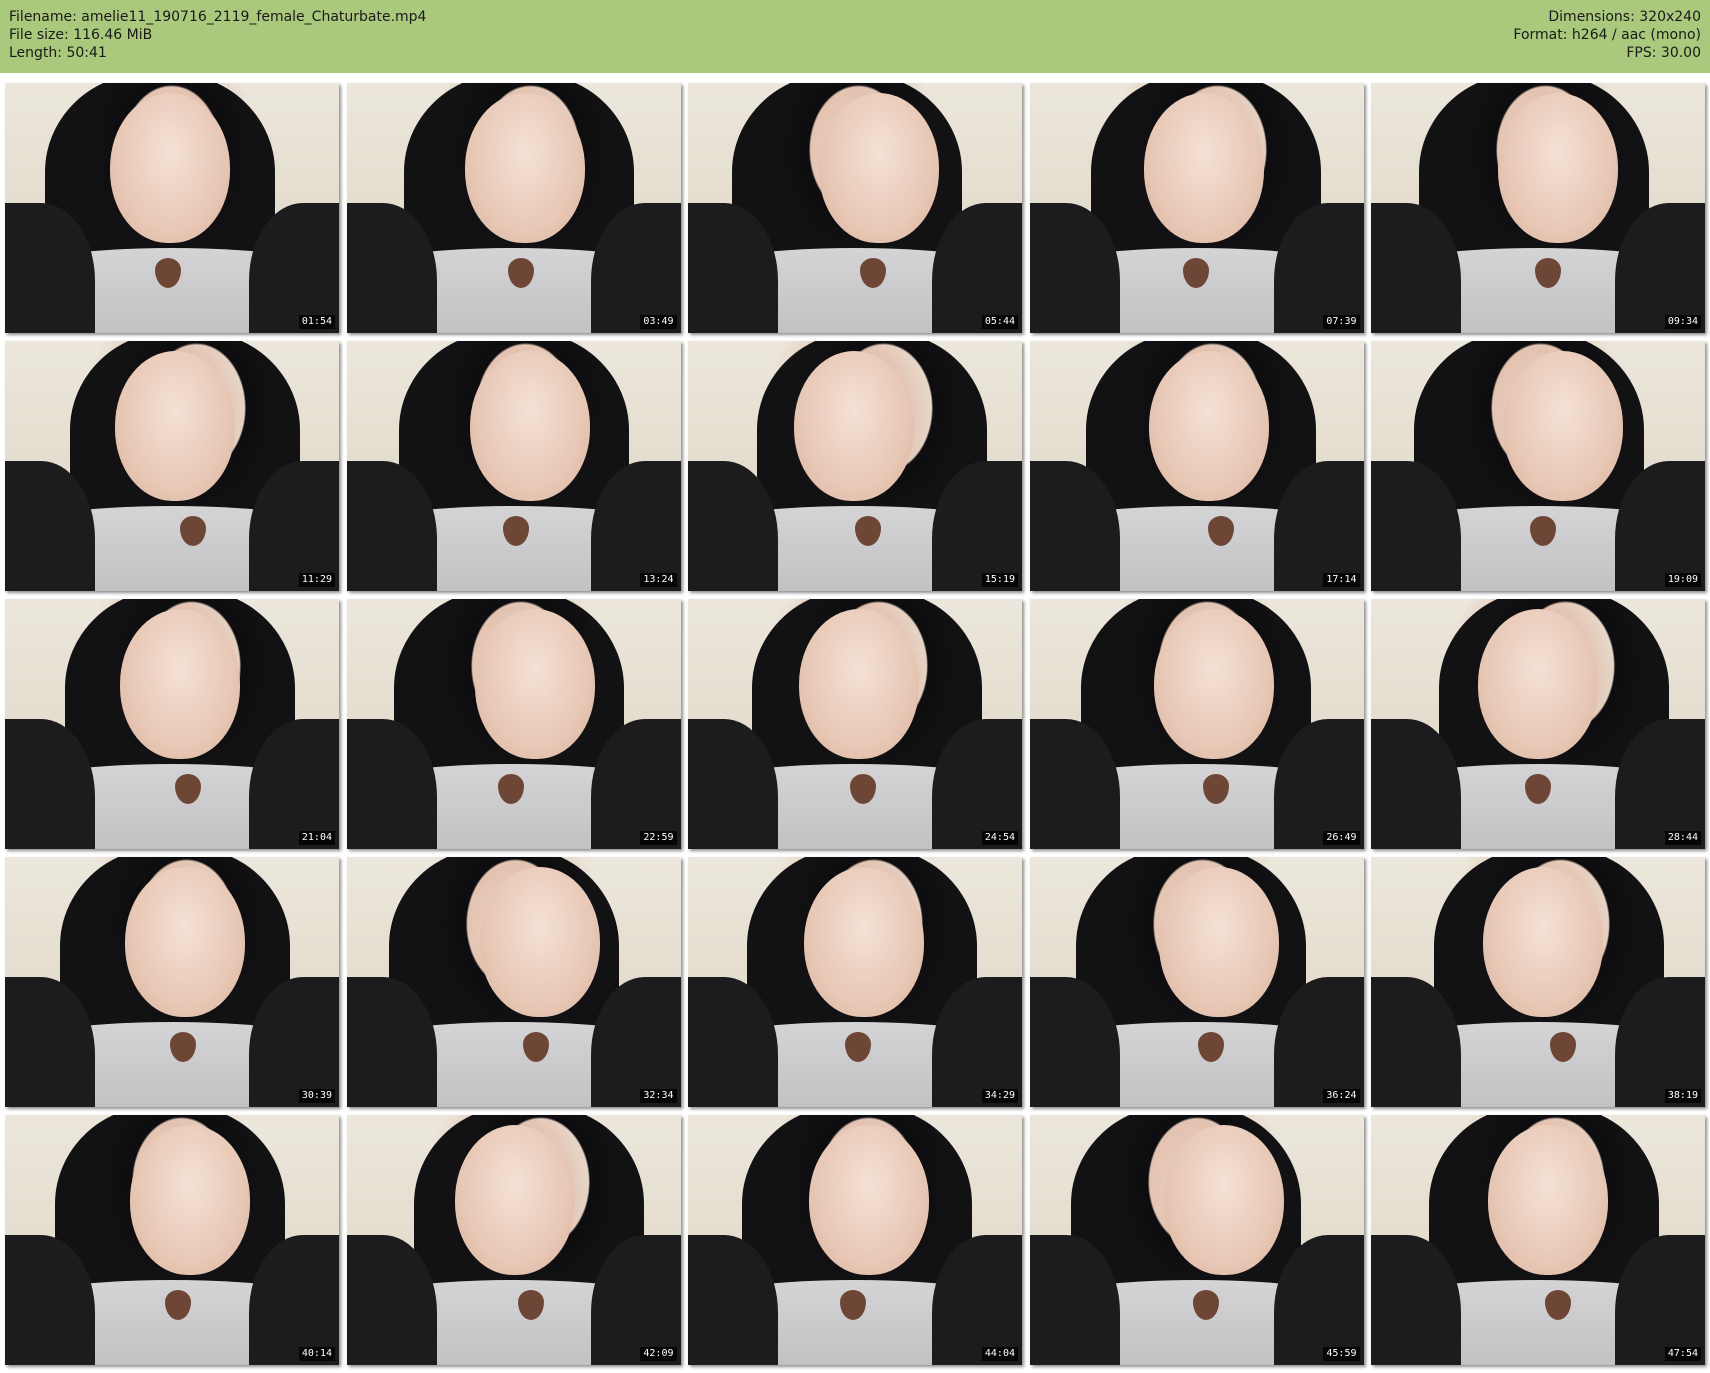  Describe the element at coordinates (658, 580) in the screenshot. I see `timestamp-label: 13:24` at that location.